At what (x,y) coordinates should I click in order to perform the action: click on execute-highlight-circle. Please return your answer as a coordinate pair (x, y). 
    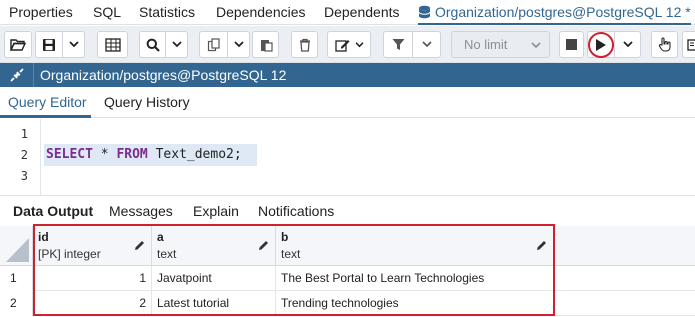
    Looking at the image, I should click on (601, 45).